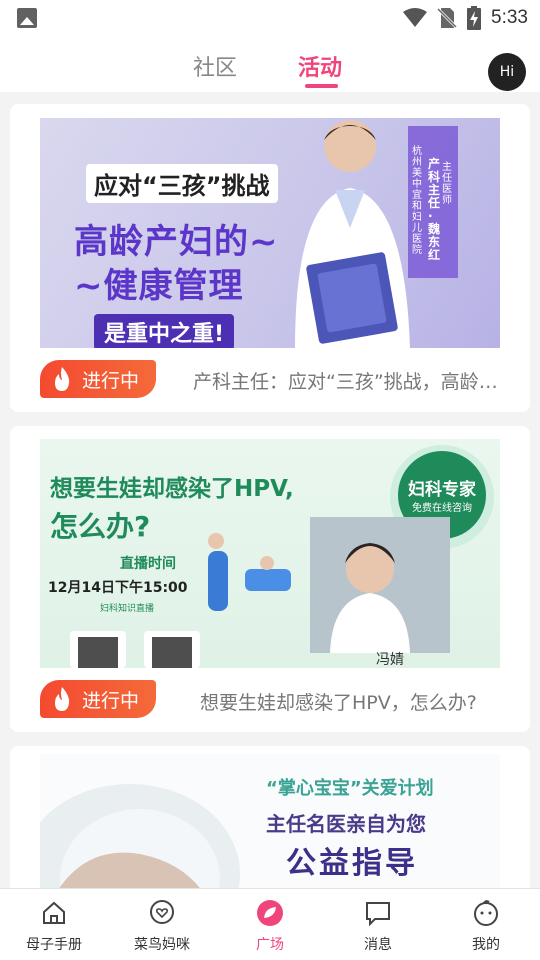 The width and height of the screenshot is (540, 960). Describe the element at coordinates (350, 788) in the screenshot. I see `plan-title: “掌心宝宝”关爱计划` at that location.